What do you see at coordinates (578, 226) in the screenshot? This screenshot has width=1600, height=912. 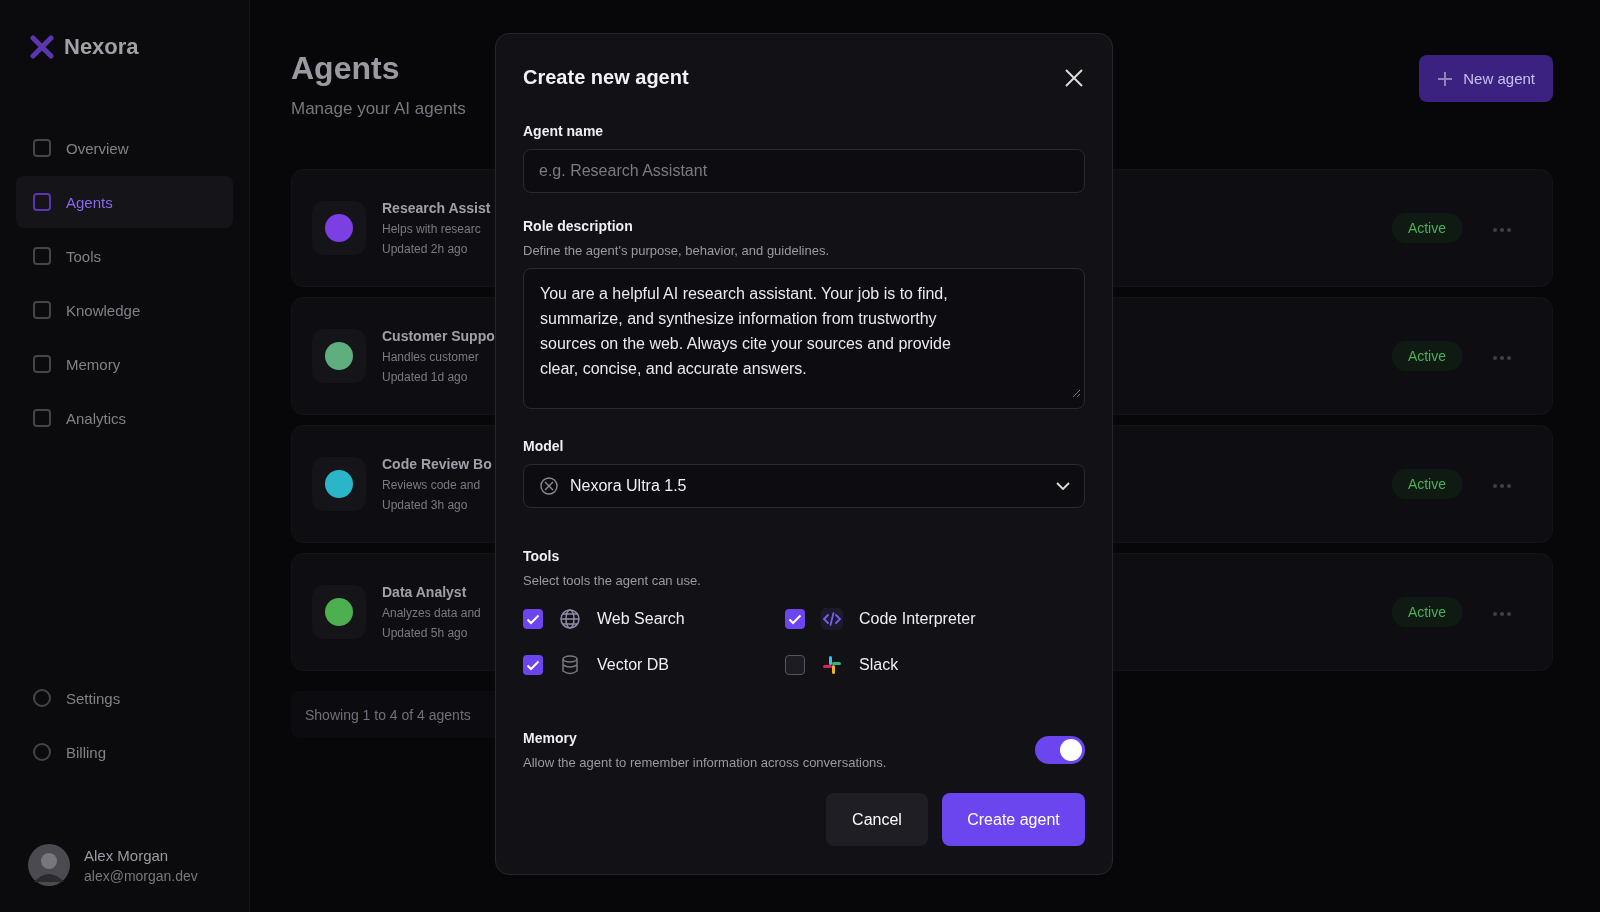 I see `field-label: Role description` at bounding box center [578, 226].